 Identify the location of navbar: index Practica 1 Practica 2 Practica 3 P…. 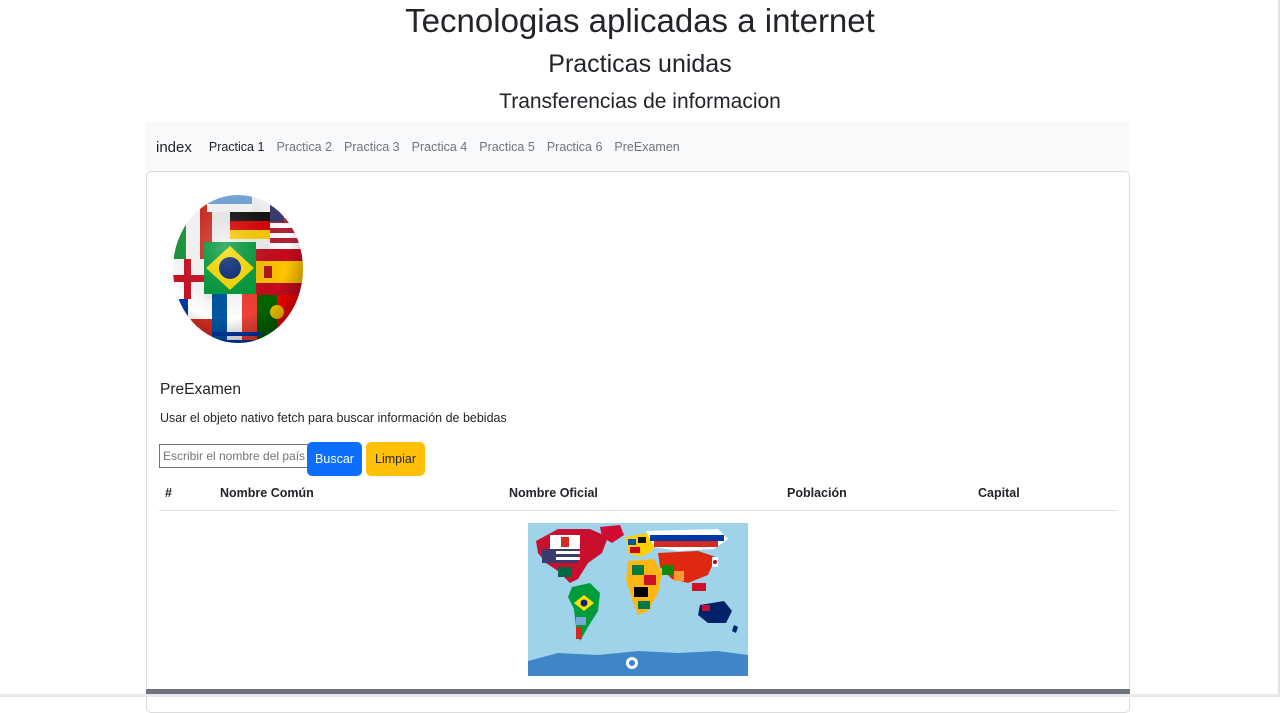
(638, 147).